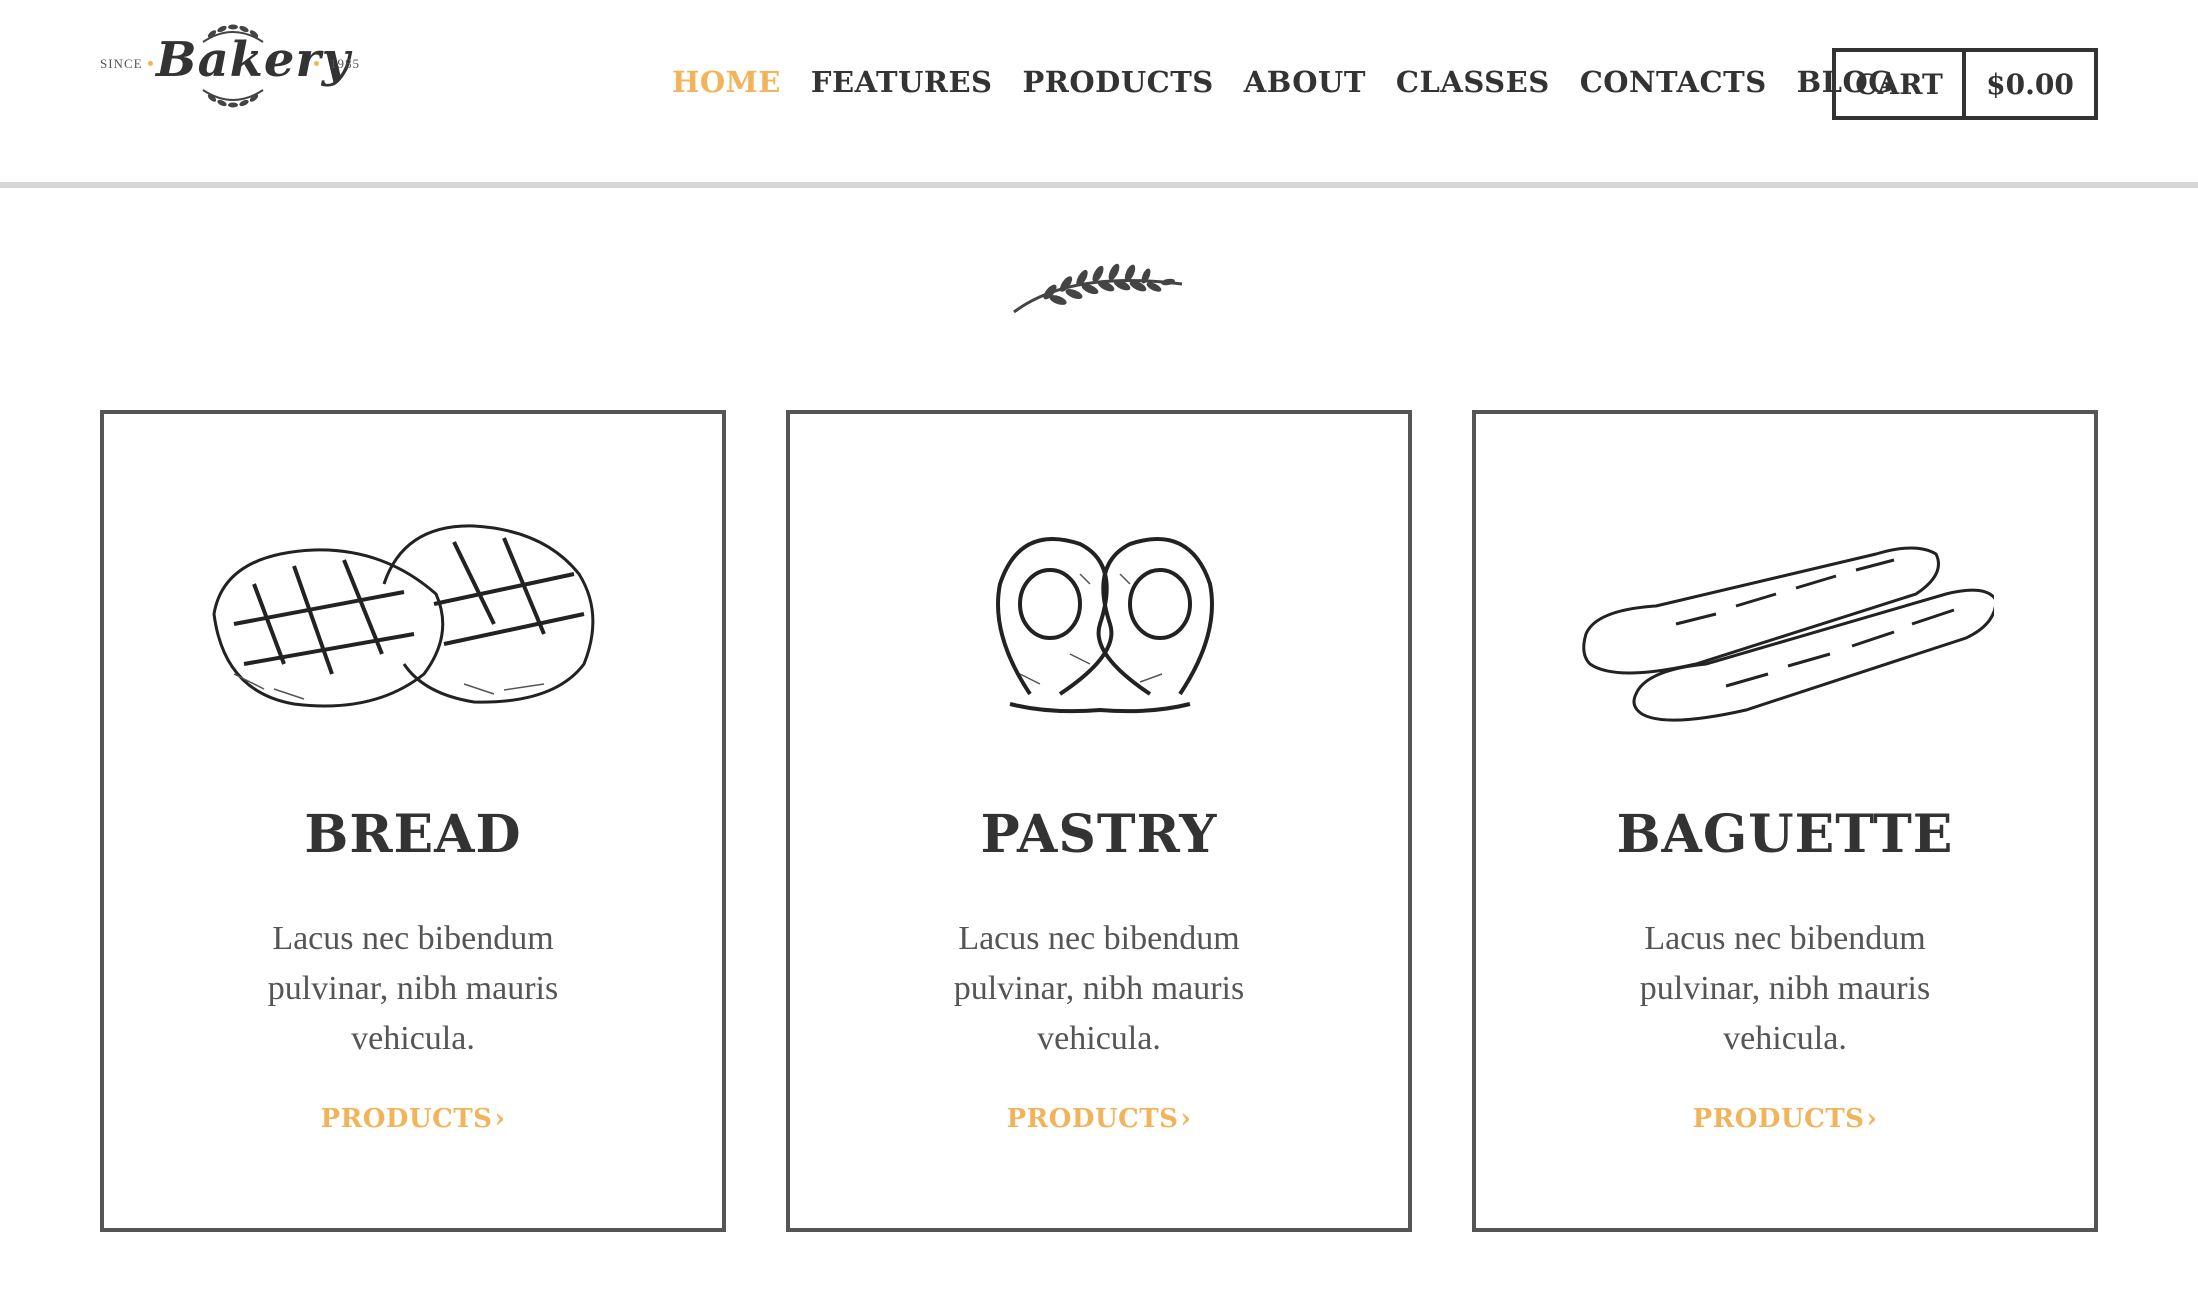 This screenshot has height=1314, width=2198. What do you see at coordinates (1099, 834) in the screenshot?
I see `card-title: PASTRY` at bounding box center [1099, 834].